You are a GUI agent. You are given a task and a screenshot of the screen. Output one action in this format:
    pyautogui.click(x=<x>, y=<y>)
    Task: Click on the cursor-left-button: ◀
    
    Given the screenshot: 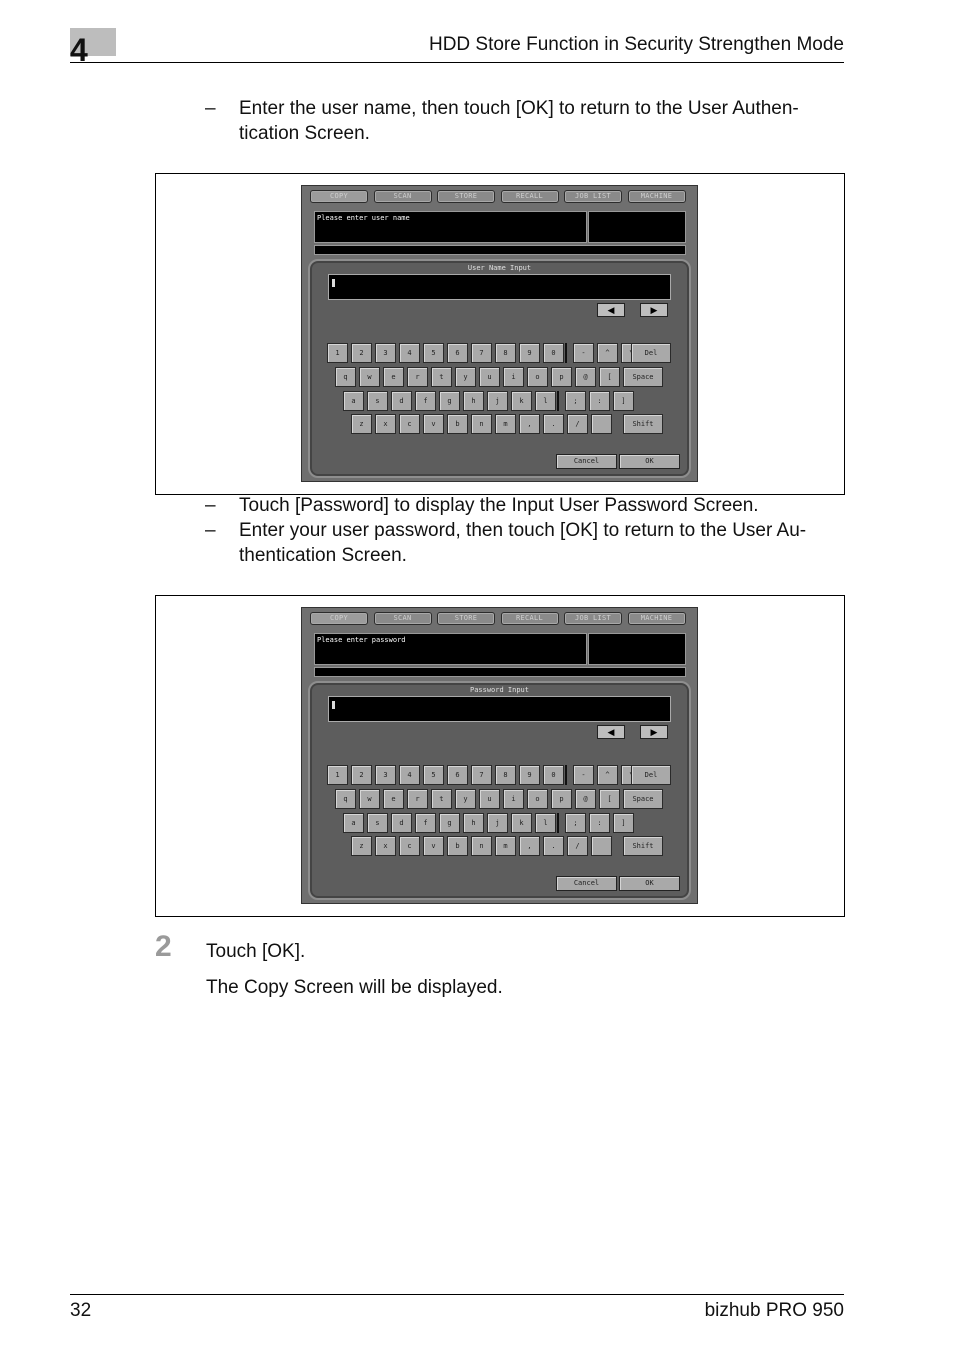 What is the action you would take?
    pyautogui.click(x=611, y=310)
    